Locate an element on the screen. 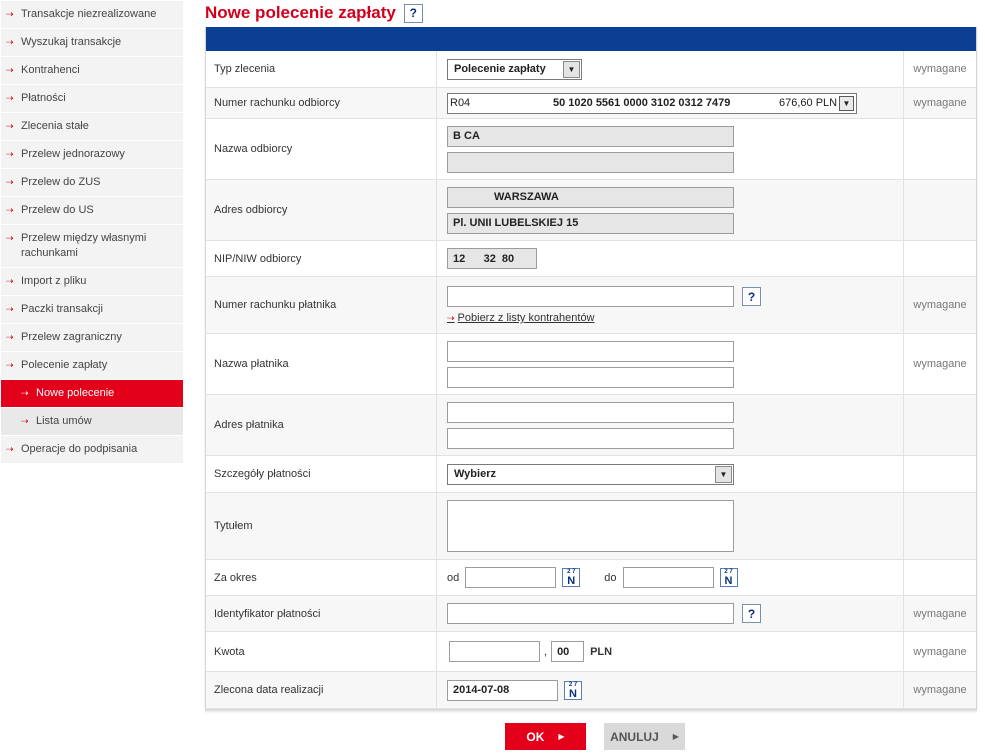 The height and width of the screenshot is (753, 985). sidebar-item-own-transfer: ⇢ Przelew między własnymi rachunkami is located at coordinates (92, 246).